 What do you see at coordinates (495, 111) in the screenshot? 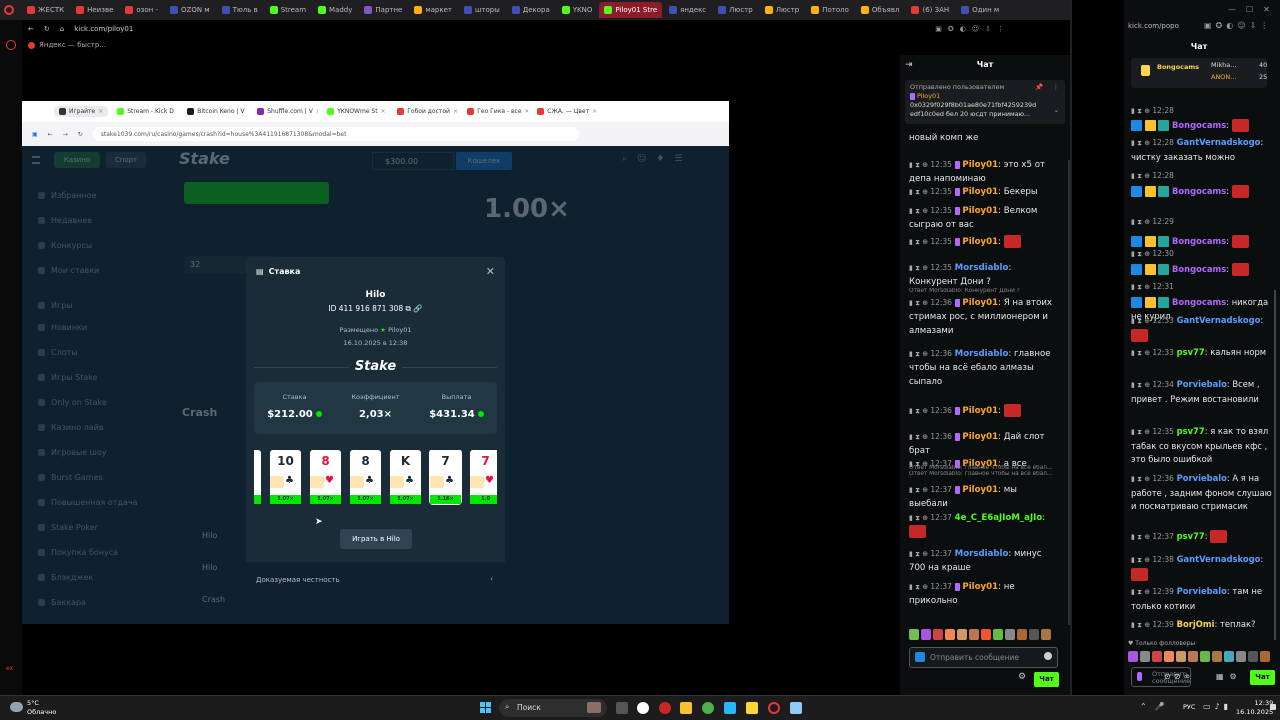
I see `inner-tab: Гео Гика - все ×` at bounding box center [495, 111].